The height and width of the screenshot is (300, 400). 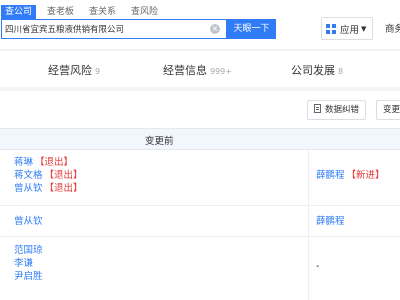 I want to click on apps-label: 应用, so click(x=350, y=30).